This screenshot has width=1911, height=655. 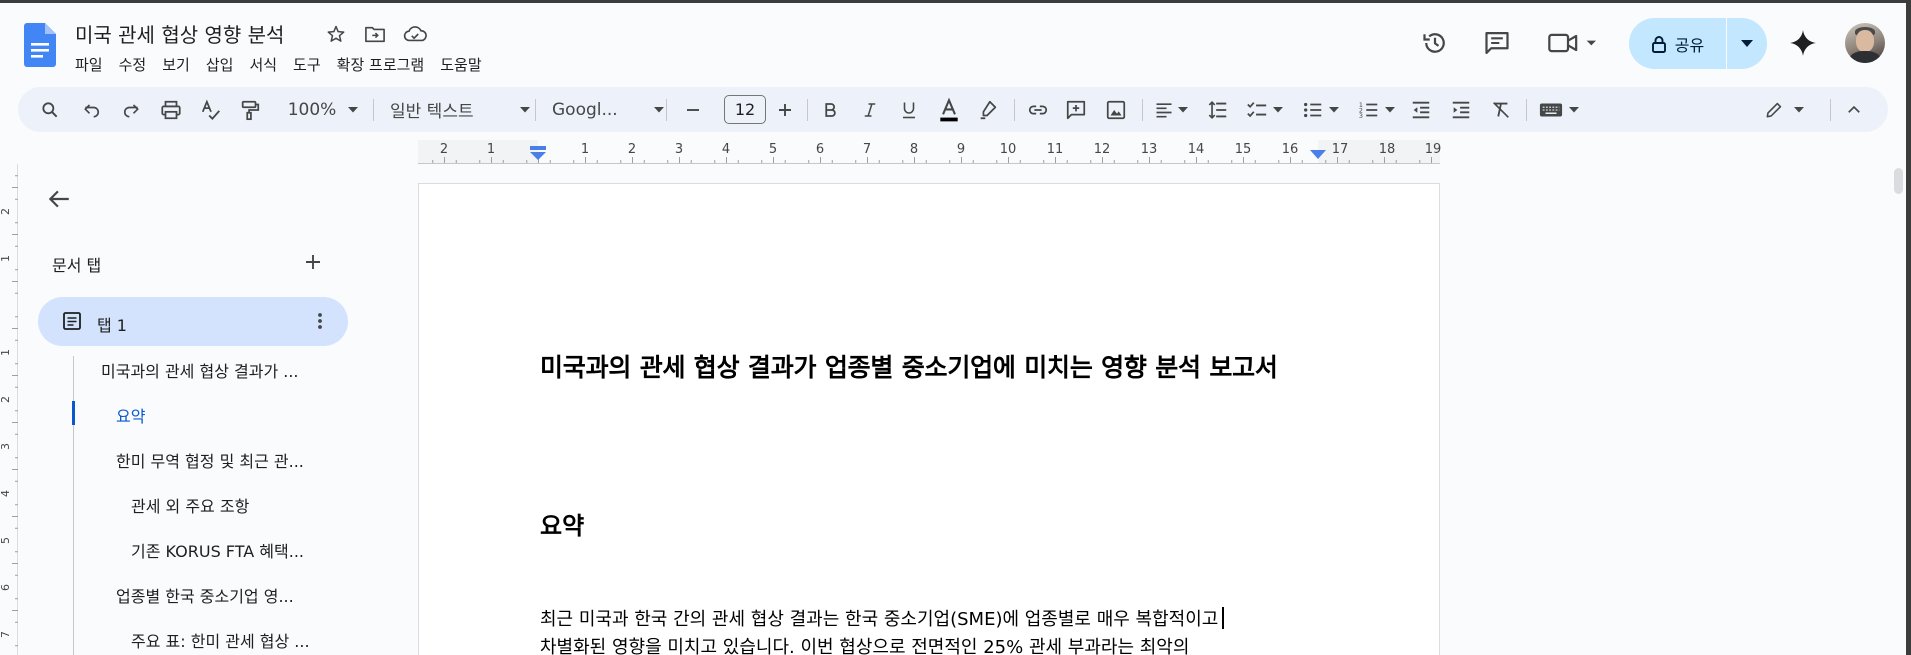 I want to click on font-size-input: 12, so click(x=745, y=109).